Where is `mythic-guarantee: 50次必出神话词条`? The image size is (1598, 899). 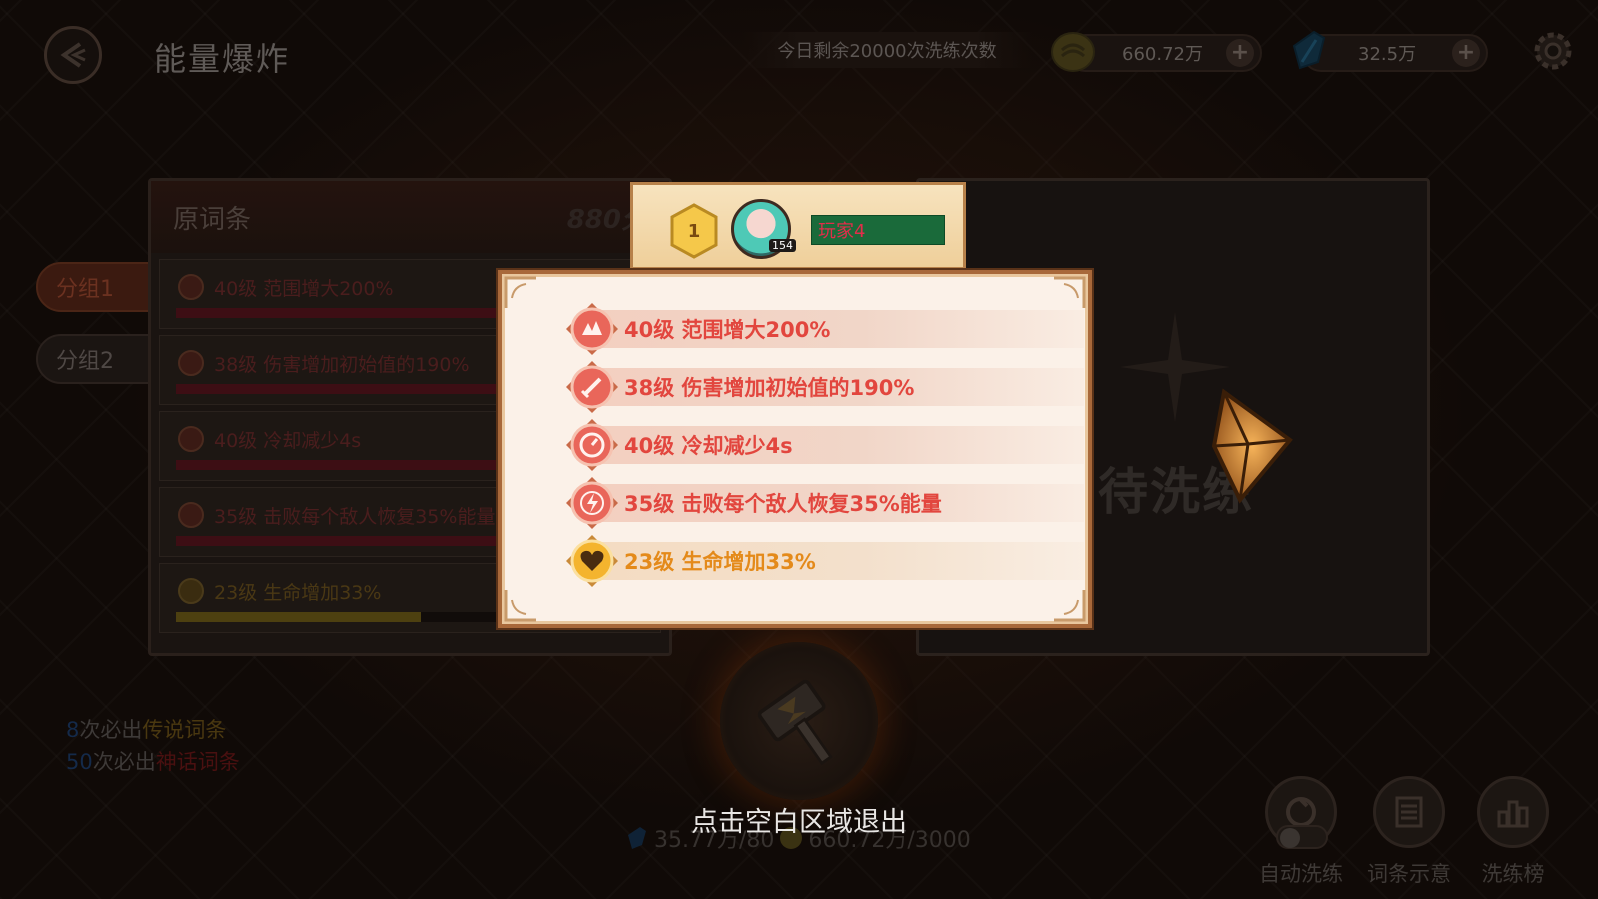 mythic-guarantee: 50次必出神话词条 is located at coordinates (153, 762).